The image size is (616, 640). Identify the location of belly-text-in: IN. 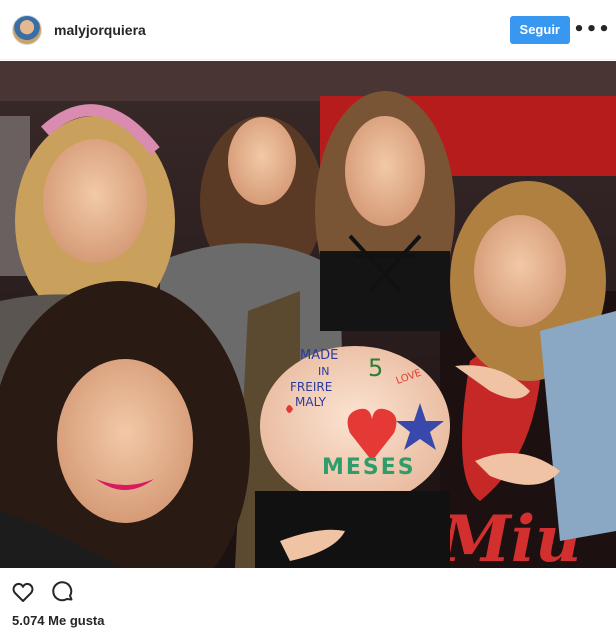
(323, 371).